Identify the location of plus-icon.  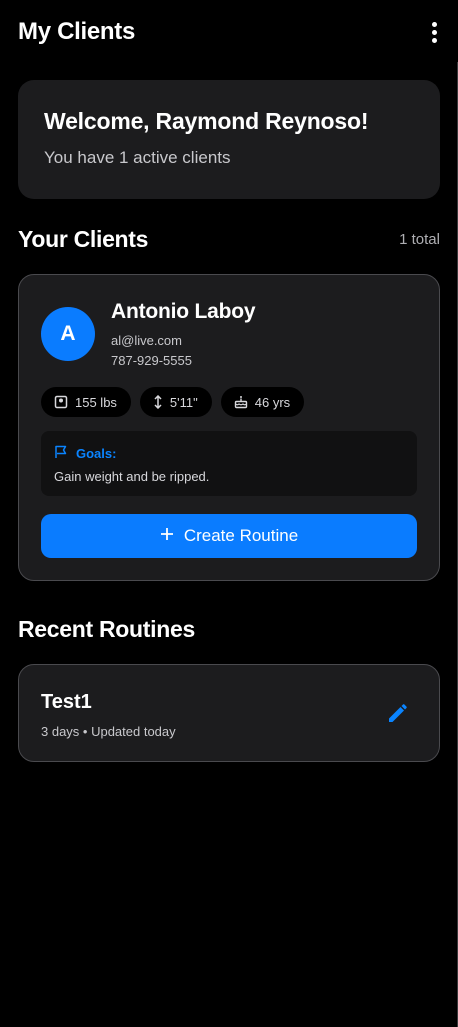
(167, 536).